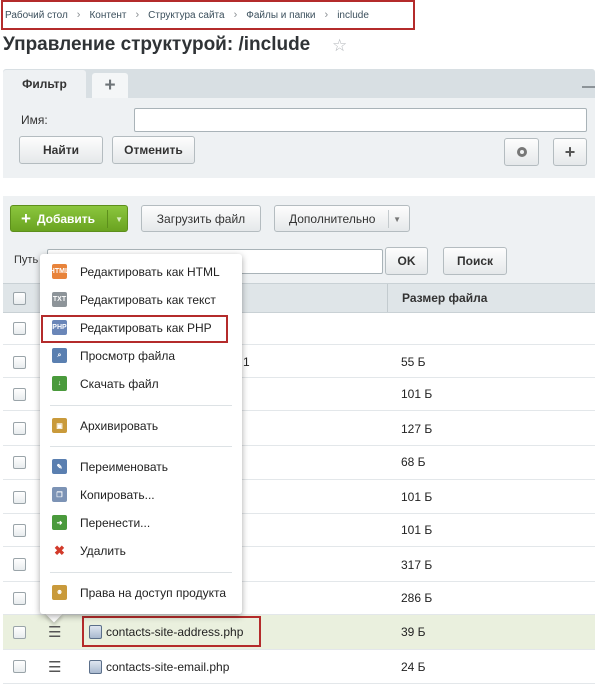 Image resolution: width=595 pixels, height=684 pixels. What do you see at coordinates (19, 298) in the screenshot?
I see `select-all-checkbox` at bounding box center [19, 298].